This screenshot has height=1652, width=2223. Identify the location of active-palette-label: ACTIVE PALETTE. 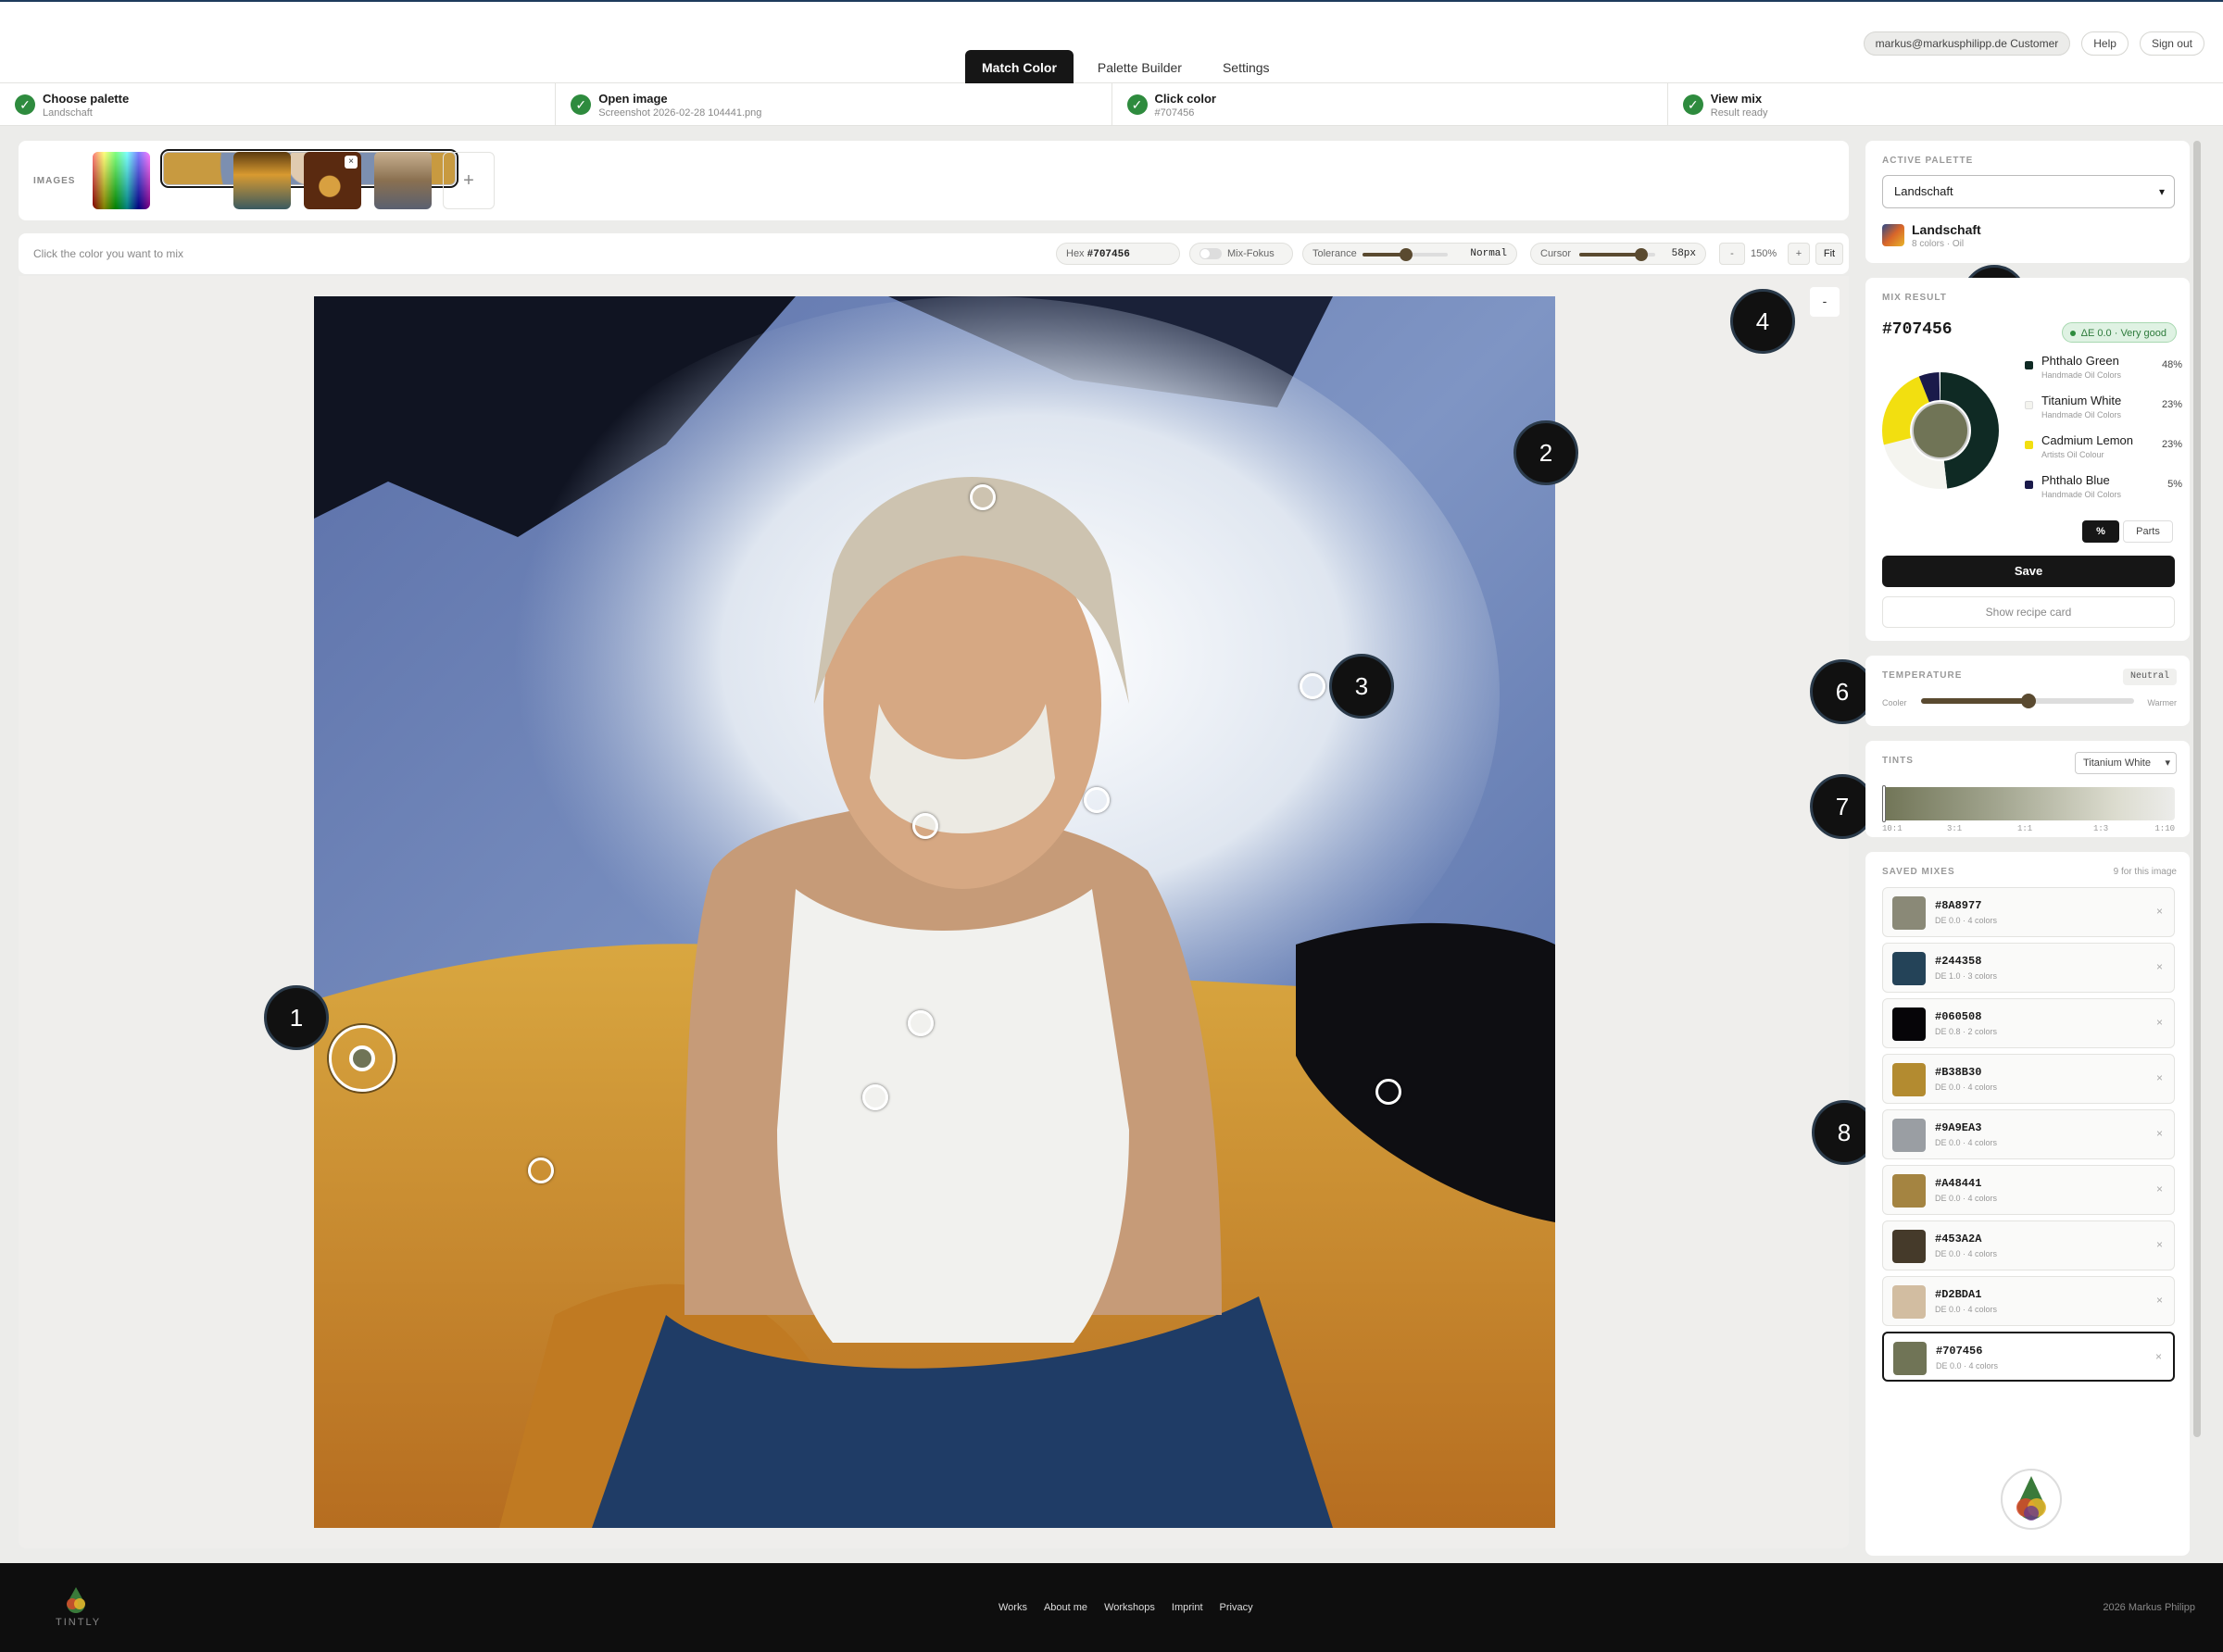
(1928, 161).